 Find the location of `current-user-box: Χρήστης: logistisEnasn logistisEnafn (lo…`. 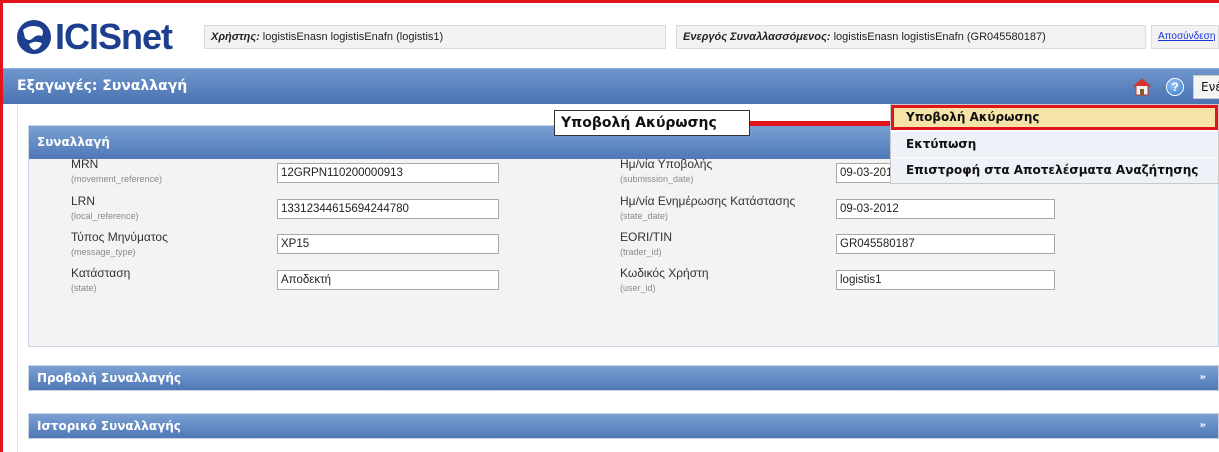

current-user-box: Χρήστης: logistisEnasn logistisEnafn (lo… is located at coordinates (435, 37).